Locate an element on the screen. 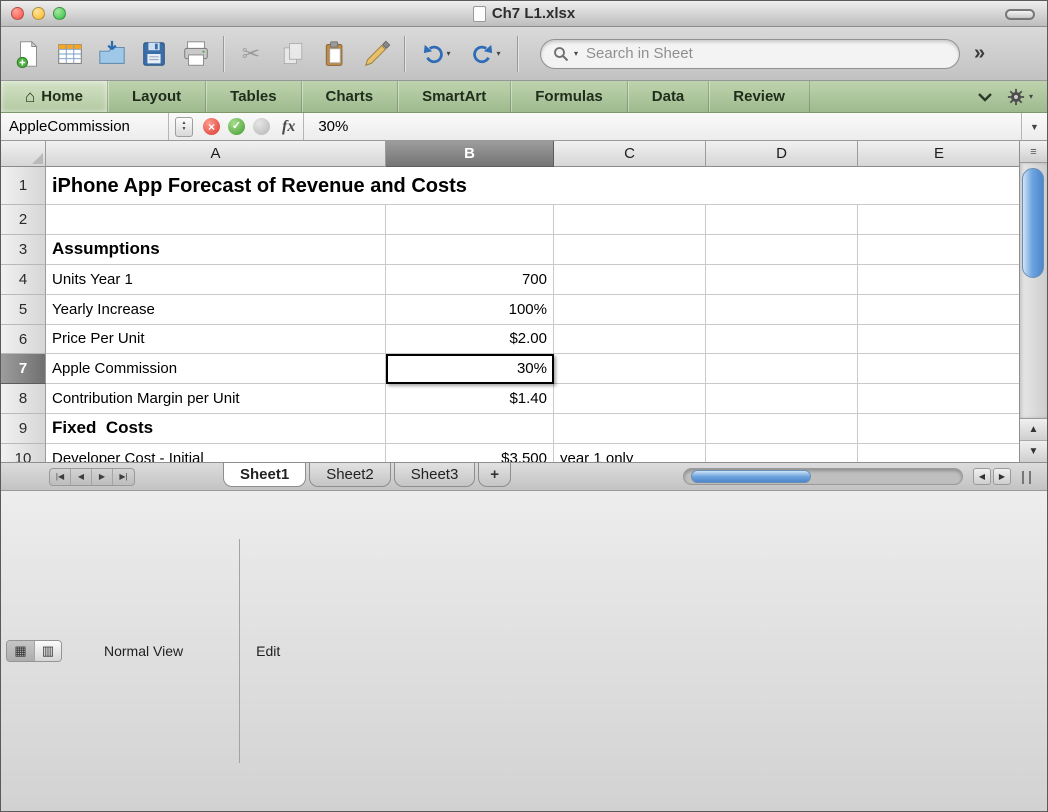 This screenshot has height=812, width=1048. cell-E6 is located at coordinates (938, 339).